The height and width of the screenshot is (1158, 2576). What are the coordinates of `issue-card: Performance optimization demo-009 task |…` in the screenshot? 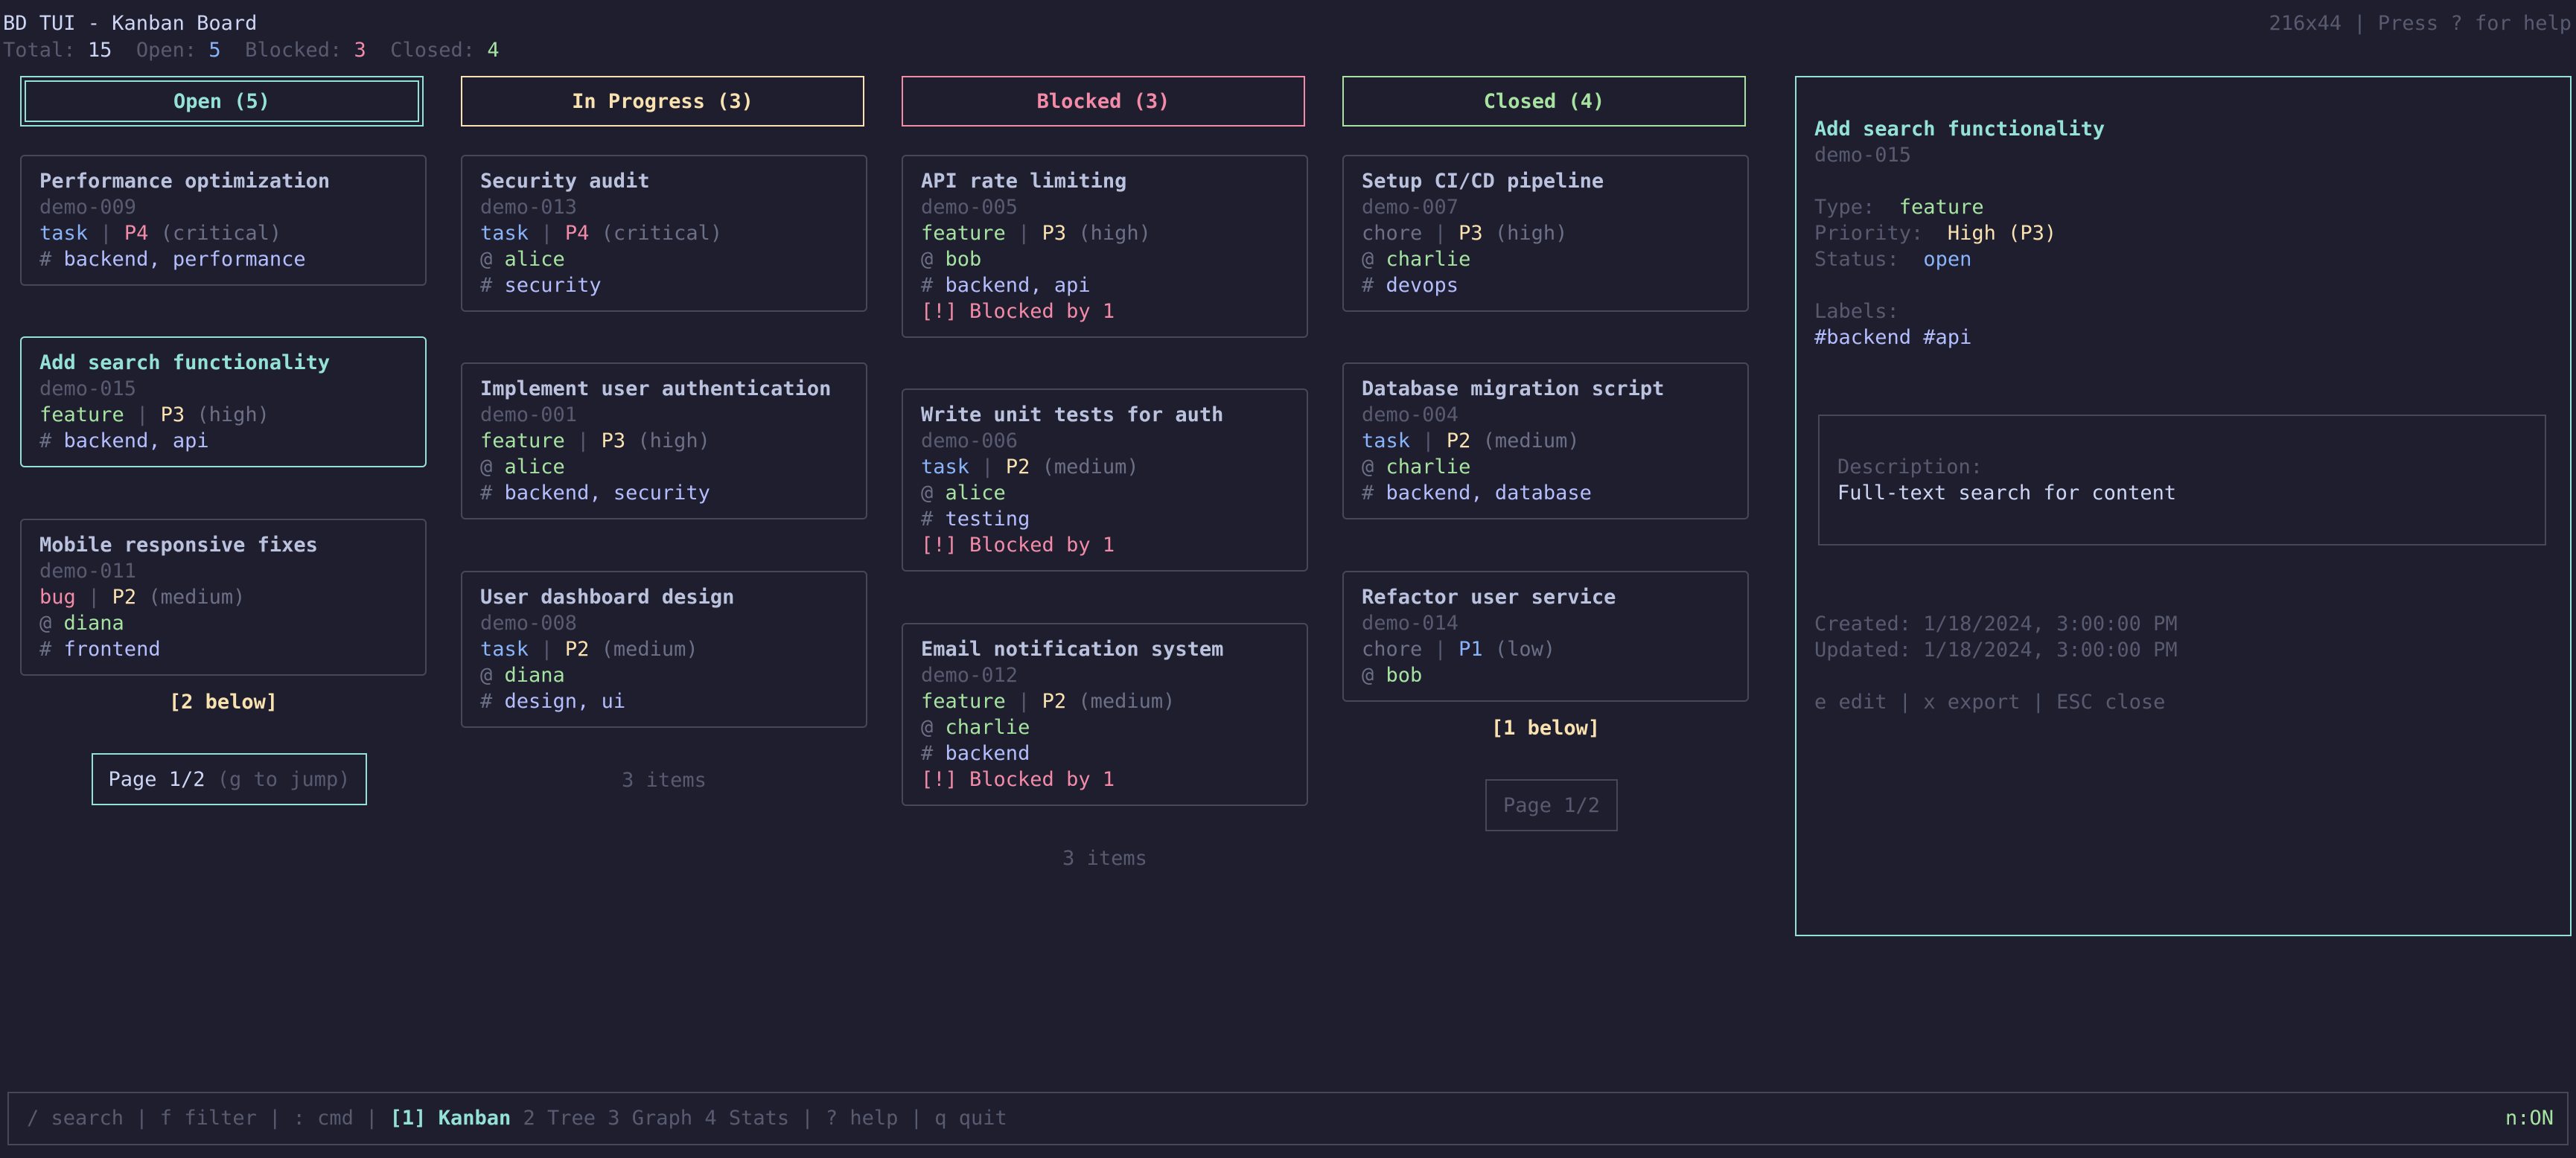 It's located at (223, 220).